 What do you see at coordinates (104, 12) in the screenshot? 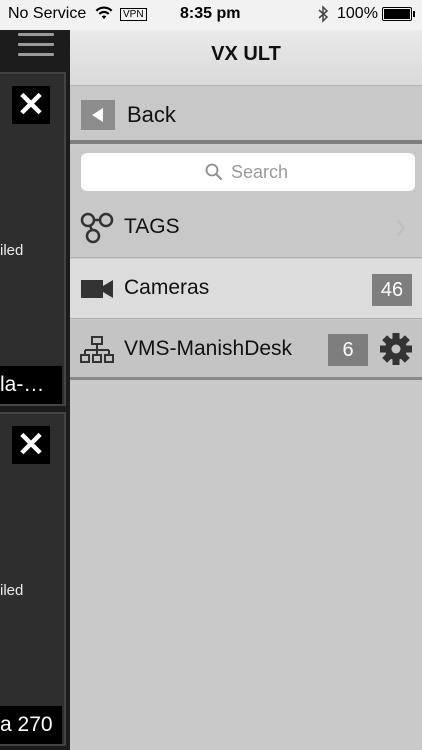
I see `wifi-icon` at bounding box center [104, 12].